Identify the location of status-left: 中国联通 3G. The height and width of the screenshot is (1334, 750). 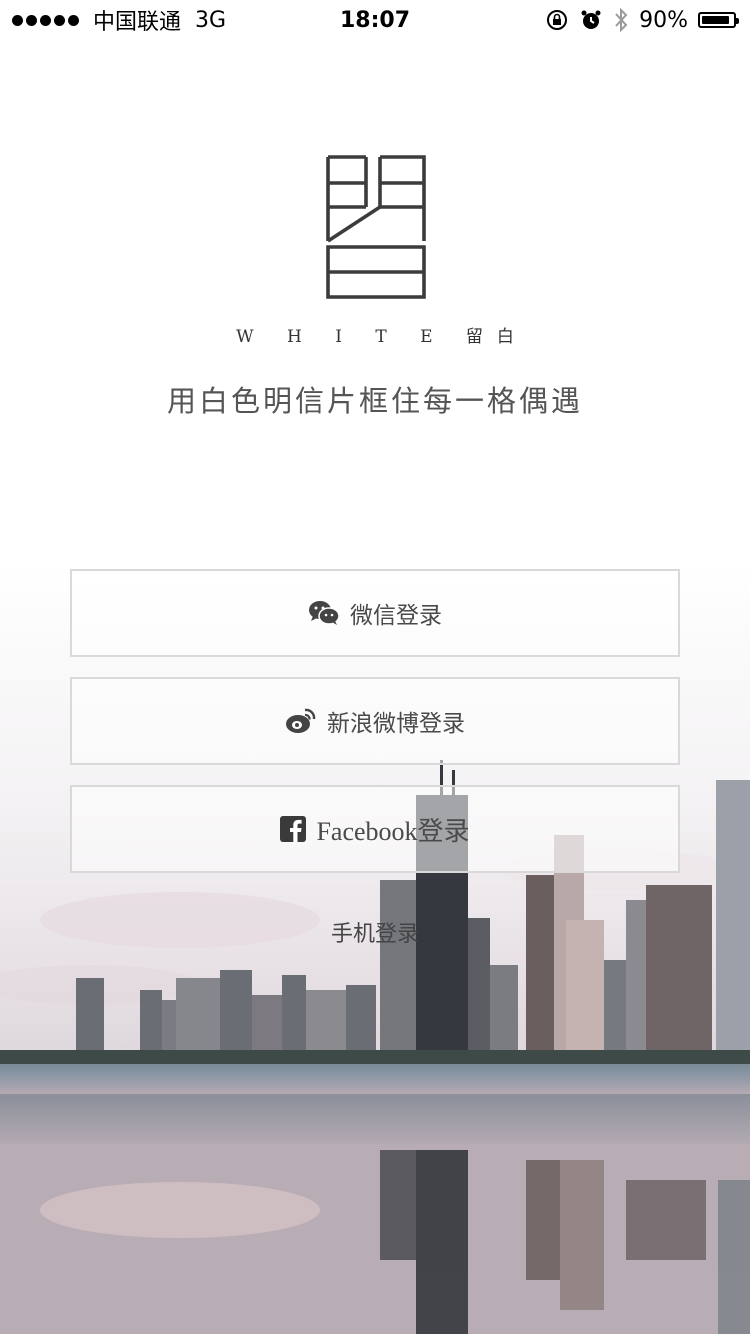
(113, 20).